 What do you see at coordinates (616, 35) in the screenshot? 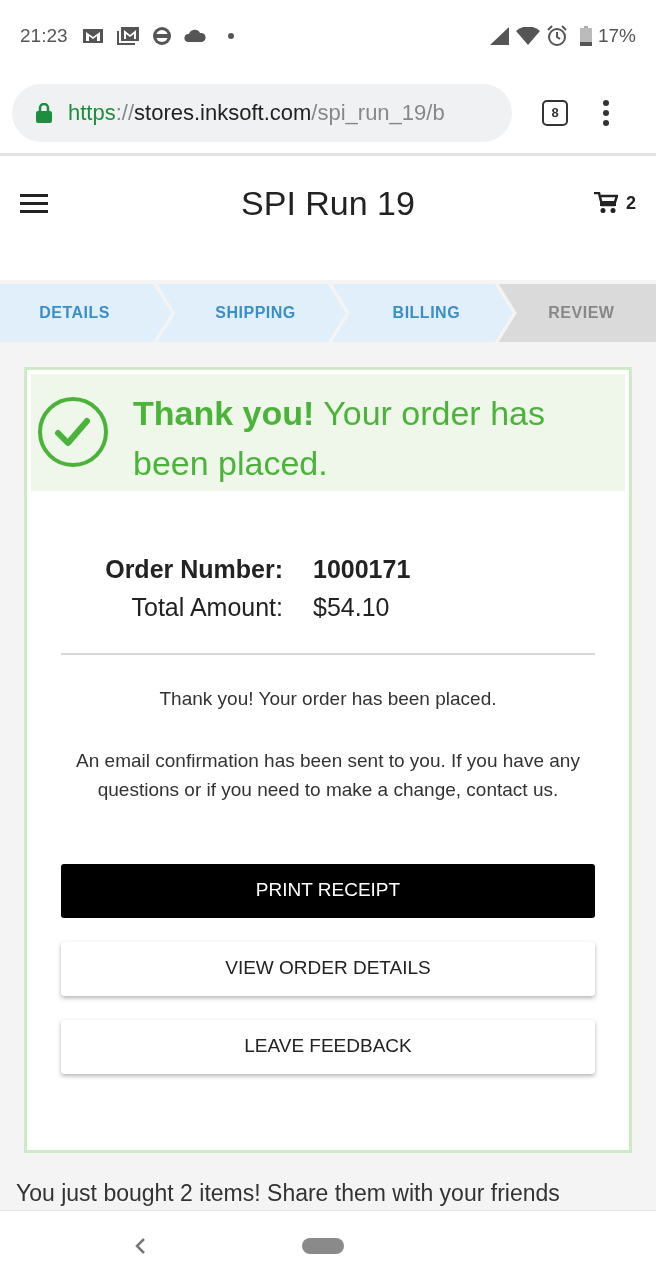
I see `battery-percent: 17%` at bounding box center [616, 35].